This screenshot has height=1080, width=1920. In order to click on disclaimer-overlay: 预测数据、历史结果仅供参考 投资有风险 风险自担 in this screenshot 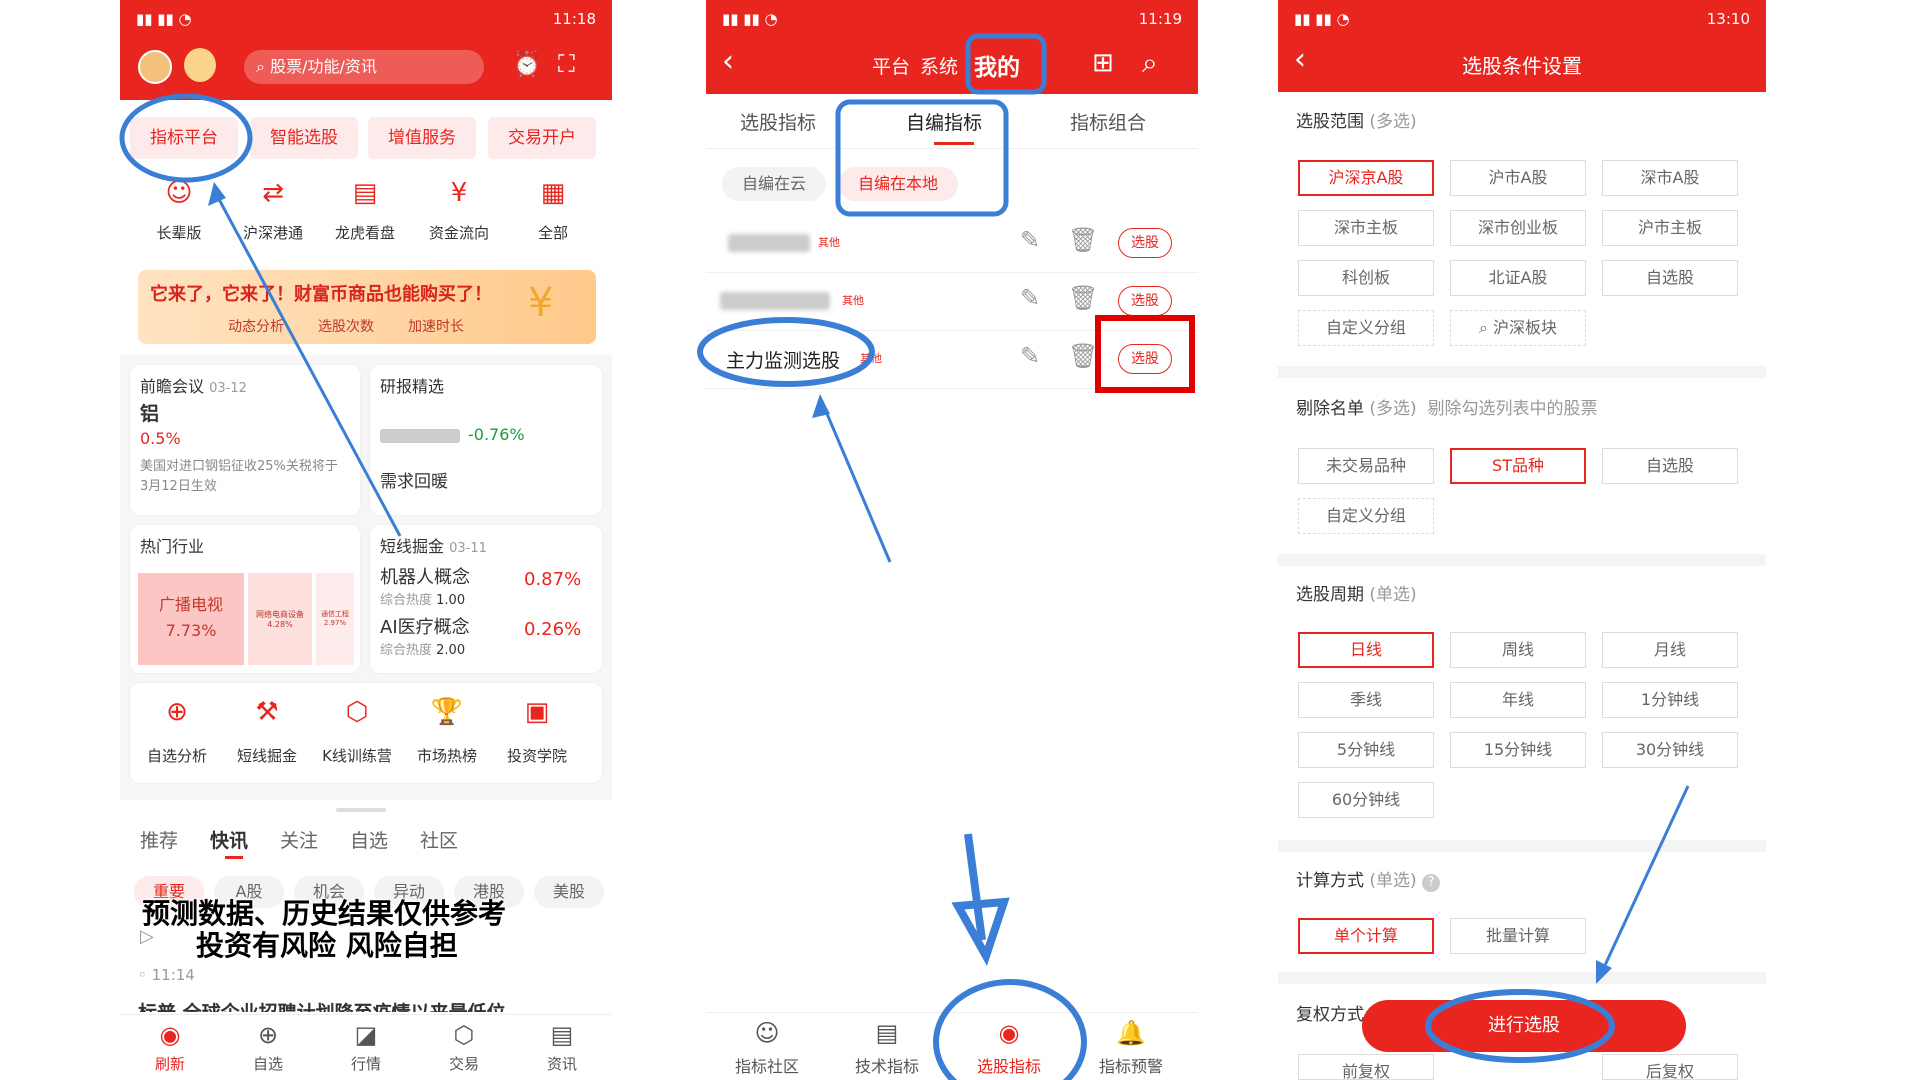, I will do `click(324, 930)`.